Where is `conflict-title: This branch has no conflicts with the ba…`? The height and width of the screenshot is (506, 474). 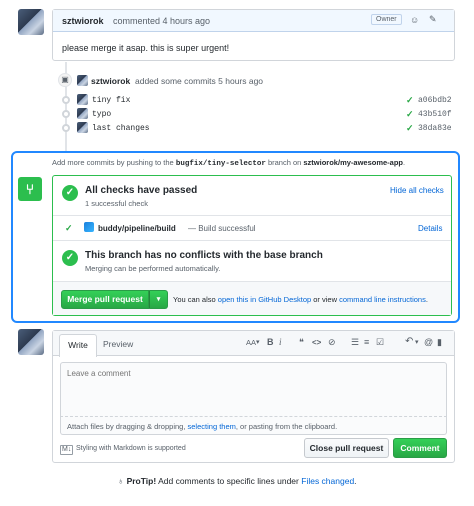 conflict-title: This branch has no conflicts with the ba… is located at coordinates (204, 255).